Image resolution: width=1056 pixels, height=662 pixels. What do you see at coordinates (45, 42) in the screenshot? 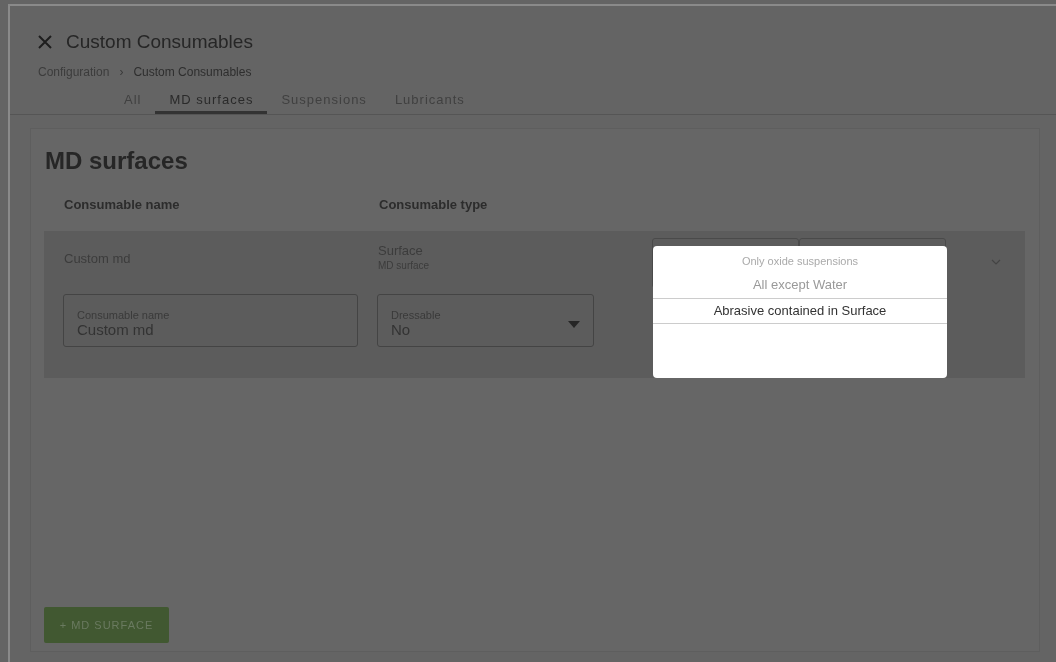
I see `close-icon` at bounding box center [45, 42].